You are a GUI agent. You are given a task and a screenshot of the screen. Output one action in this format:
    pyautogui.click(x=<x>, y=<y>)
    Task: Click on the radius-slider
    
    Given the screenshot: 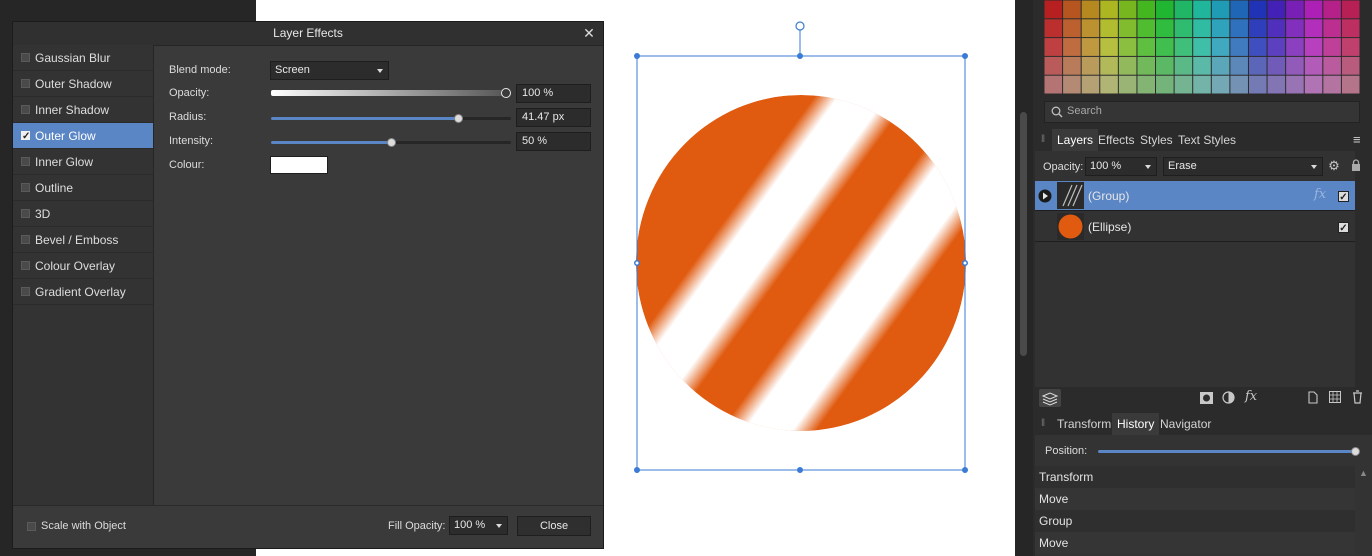 What is the action you would take?
    pyautogui.click(x=391, y=118)
    